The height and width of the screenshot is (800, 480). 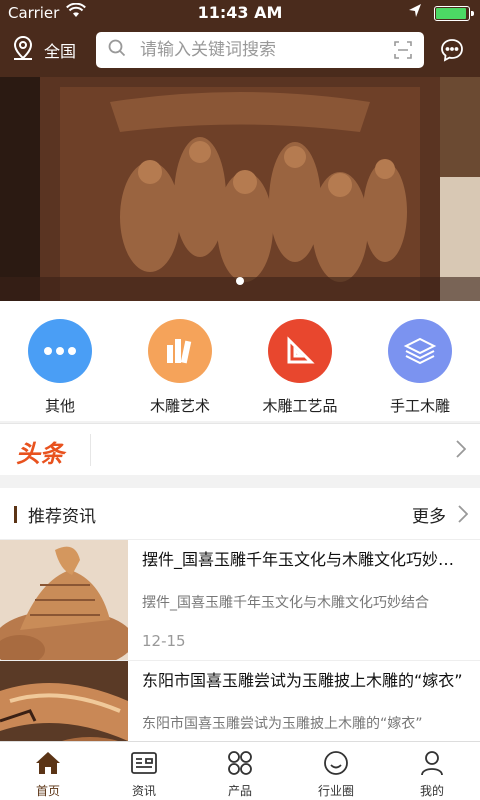 I want to click on news-summary: 摆件_国喜玉雕千年玉文化与木雕文化巧妙结合, so click(x=285, y=603).